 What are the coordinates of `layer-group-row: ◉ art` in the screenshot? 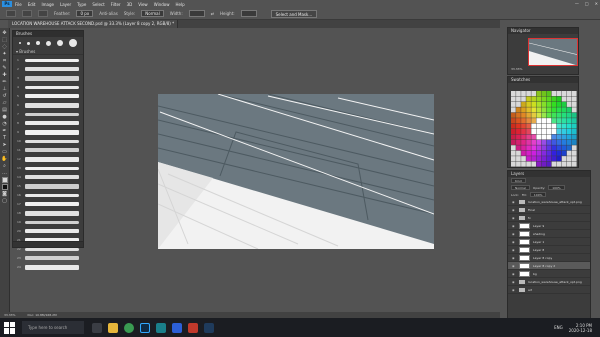 It's located at (549, 290).